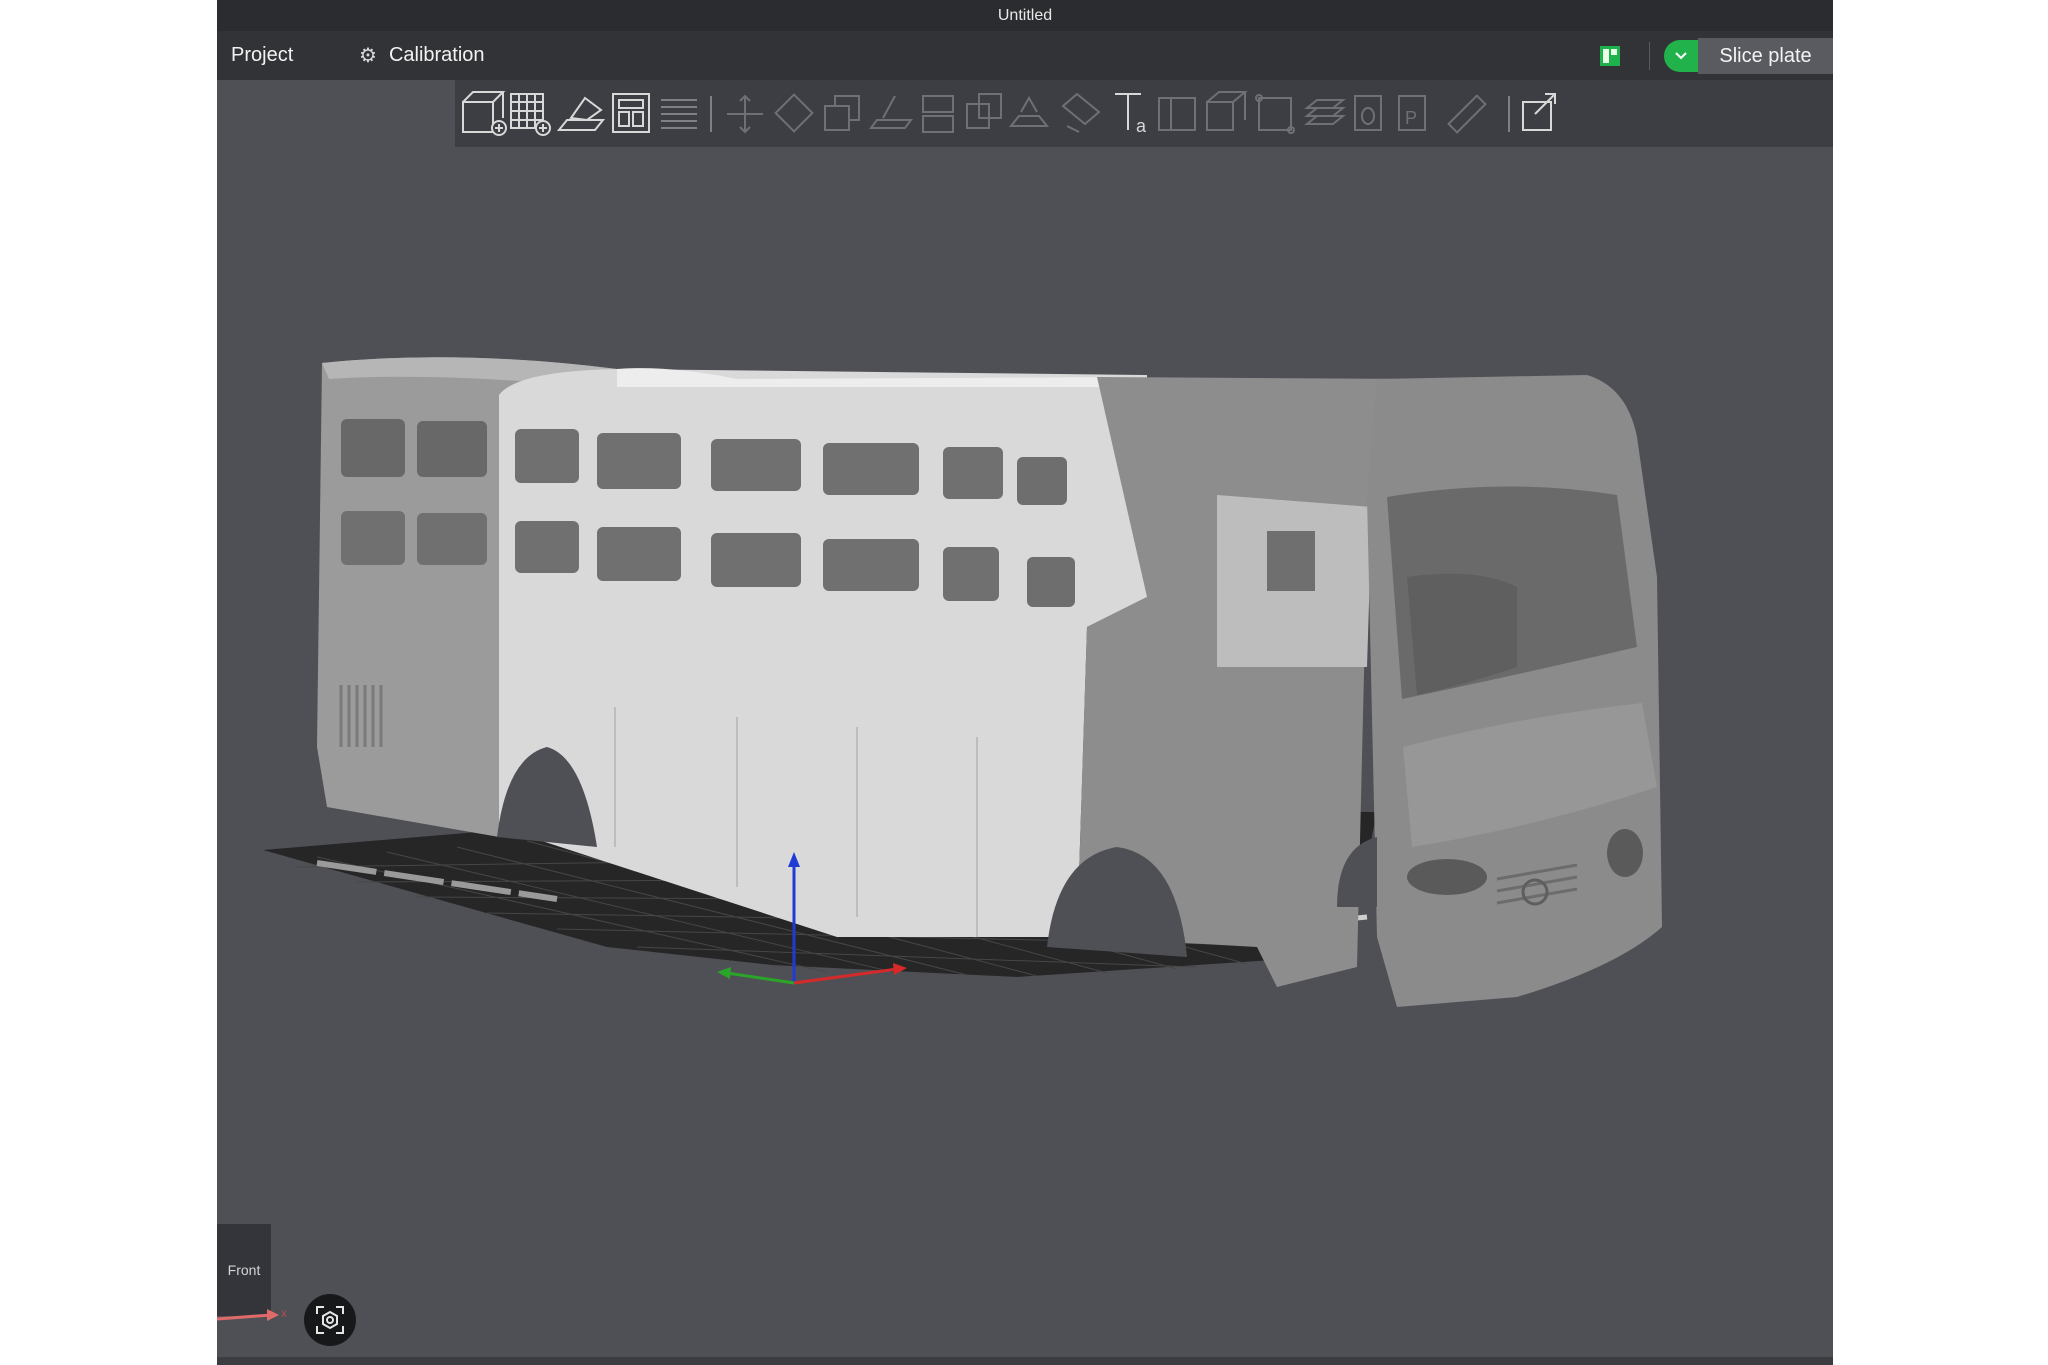 The width and height of the screenshot is (2048, 1365). Describe the element at coordinates (984, 111) in the screenshot. I see `boolean-icon` at that location.